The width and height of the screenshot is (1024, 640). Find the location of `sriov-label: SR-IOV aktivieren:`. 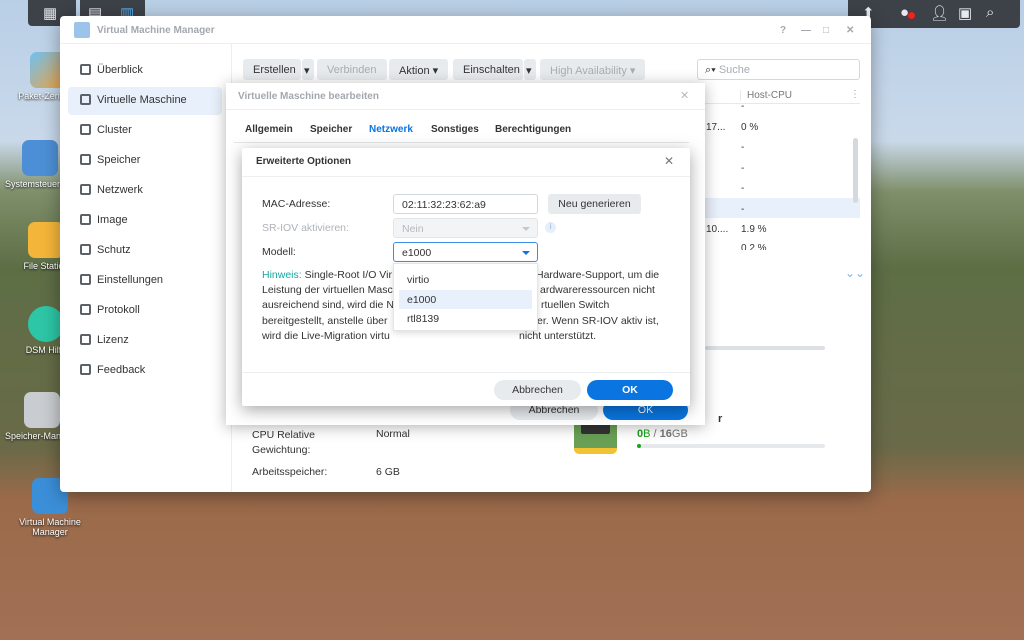

sriov-label: SR-IOV aktivieren: is located at coordinates (305, 228).